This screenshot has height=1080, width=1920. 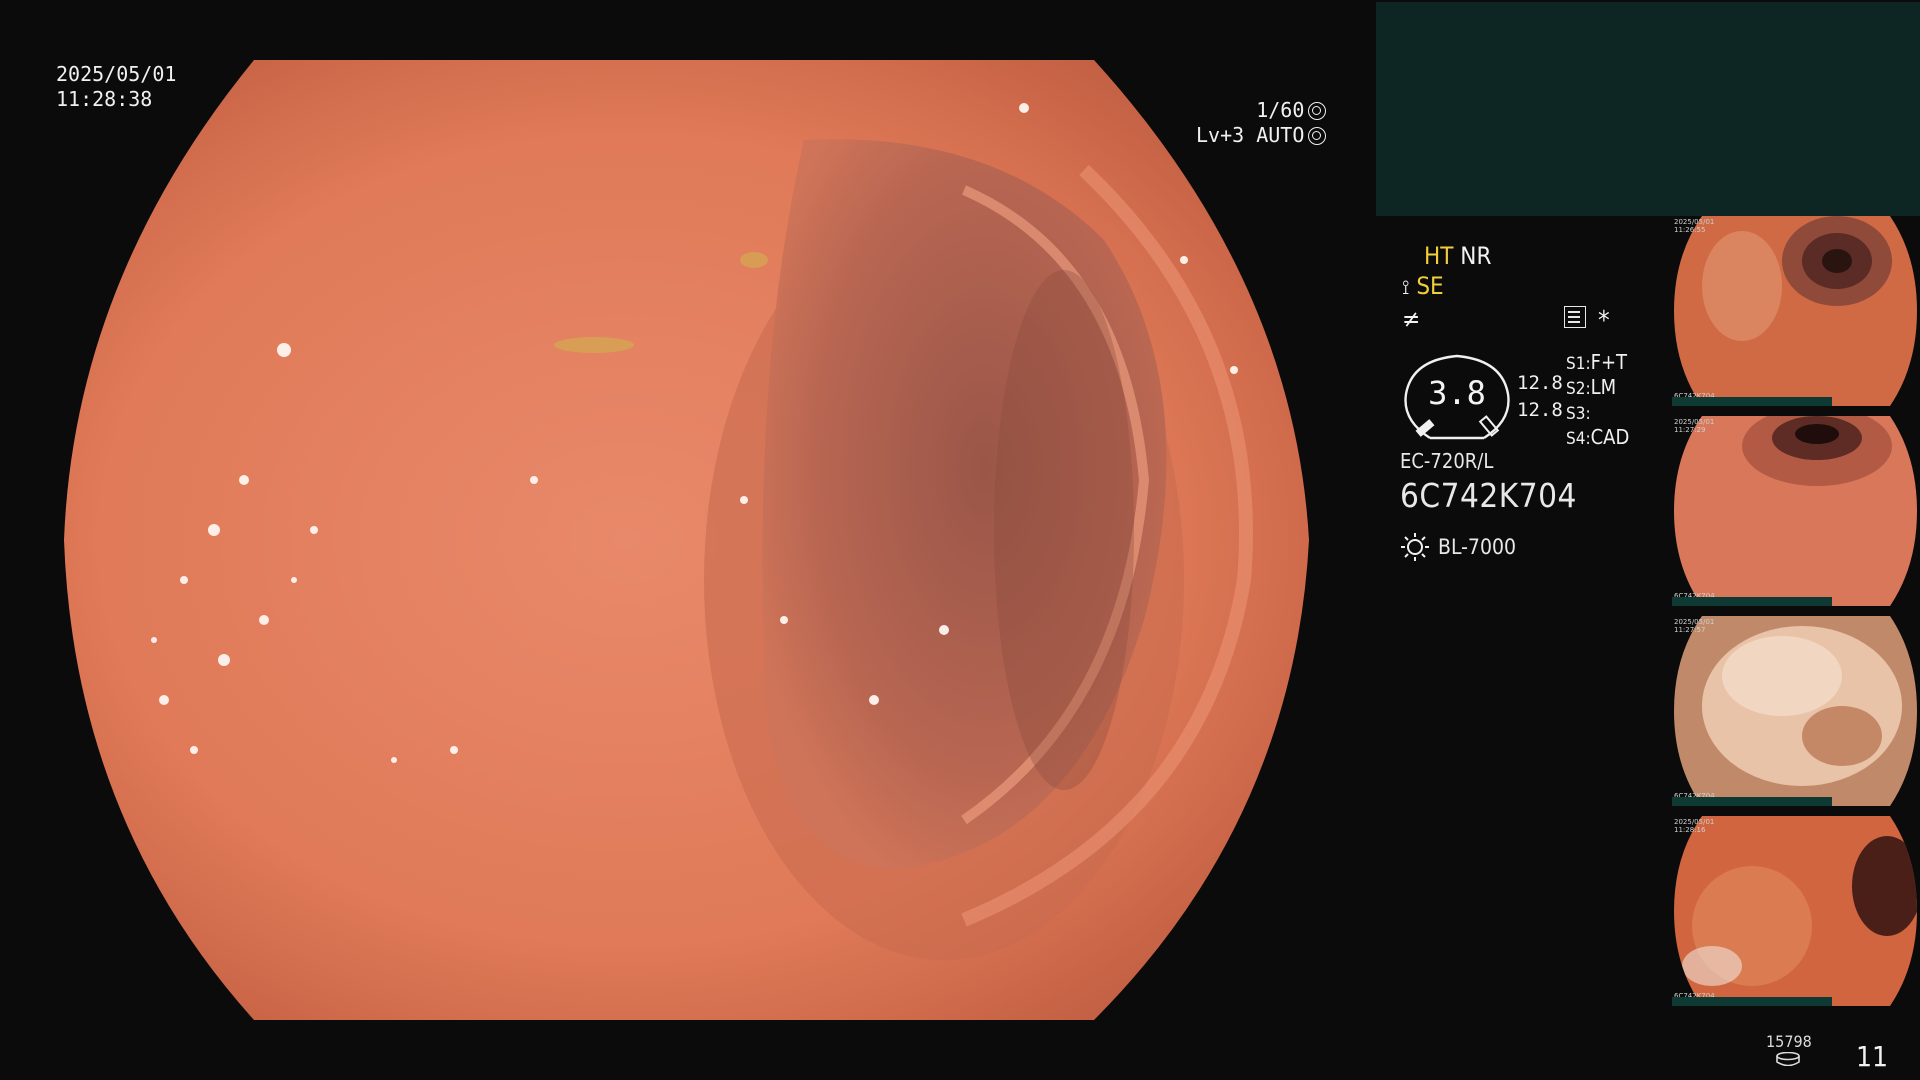 I want to click on auto-iris-icon, so click(x=1317, y=135).